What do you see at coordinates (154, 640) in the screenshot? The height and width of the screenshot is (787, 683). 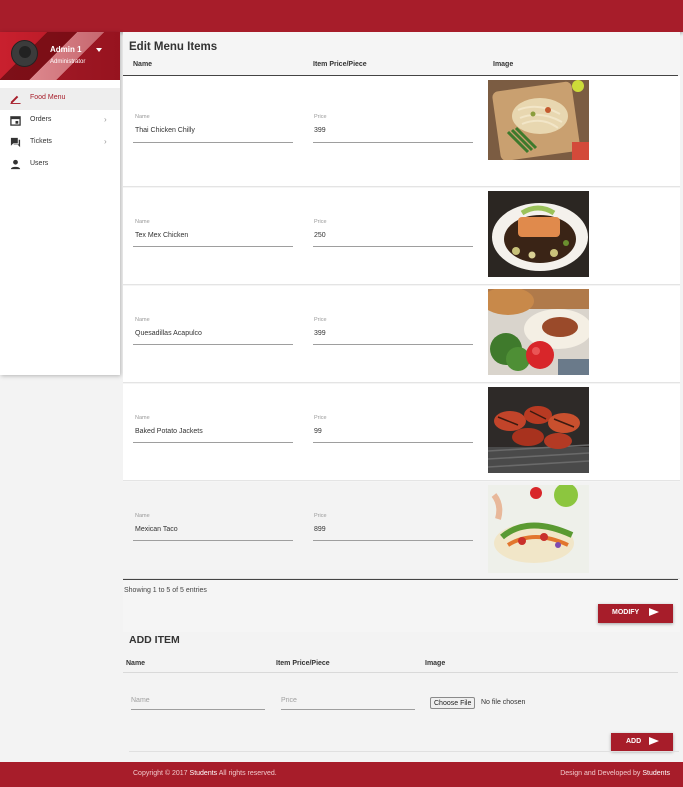 I see `add-item-title: ADD ITEM` at bounding box center [154, 640].